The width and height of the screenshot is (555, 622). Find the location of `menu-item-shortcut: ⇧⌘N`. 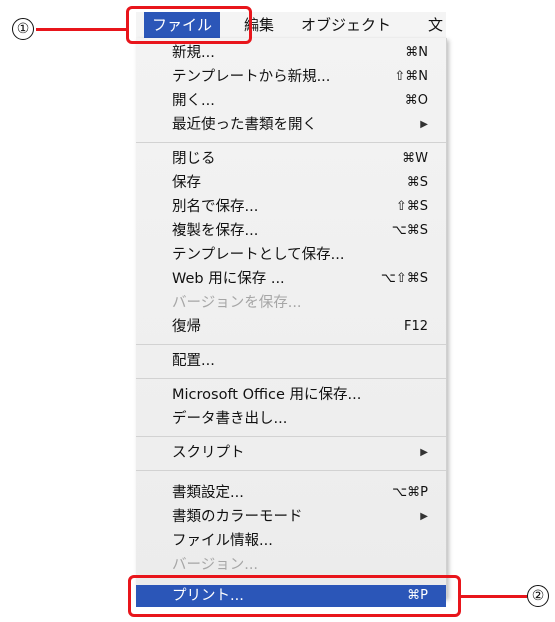

menu-item-shortcut: ⇧⌘N is located at coordinates (411, 76).